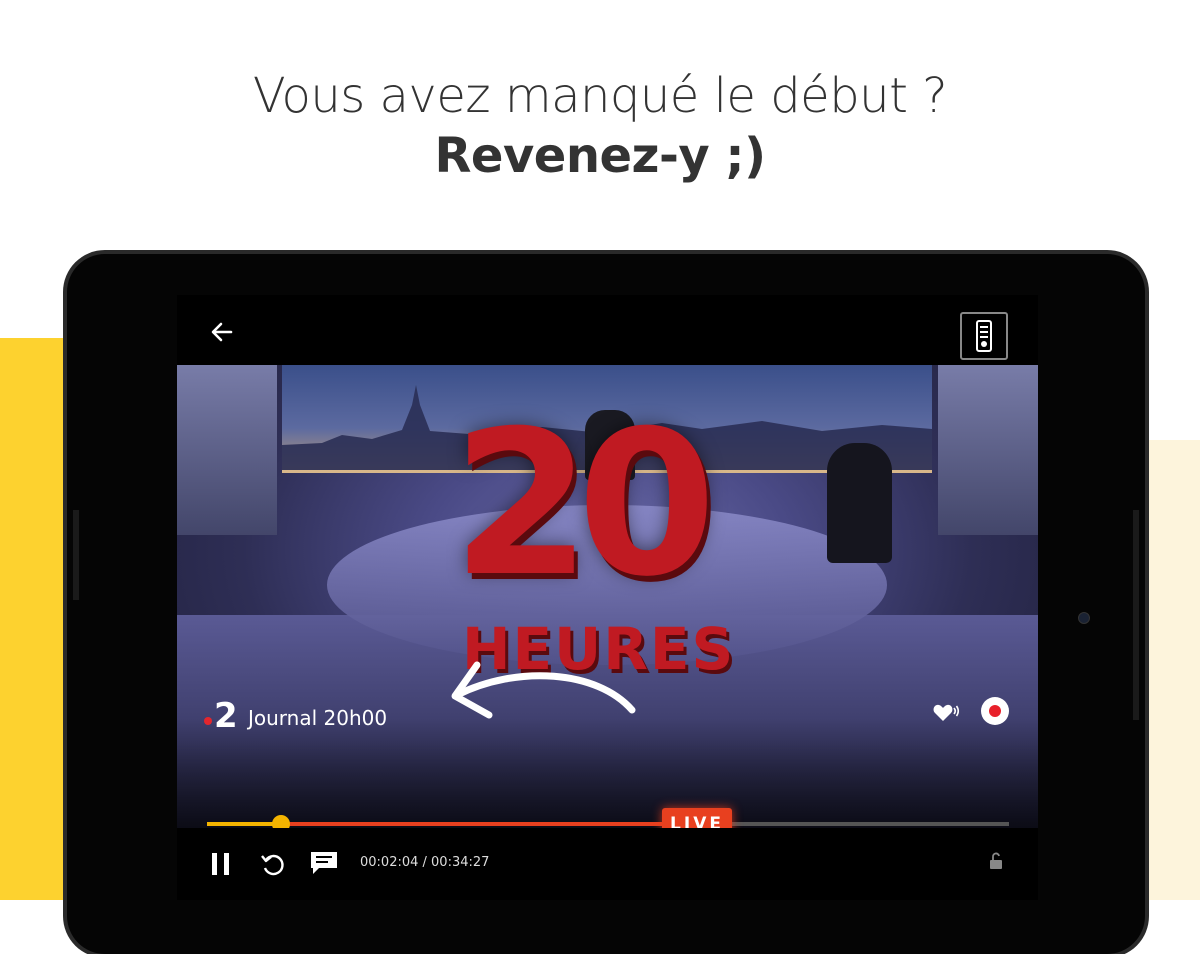 The height and width of the screenshot is (954, 1200). What do you see at coordinates (584, 504) in the screenshot?
I see `program-logo-number: 20` at bounding box center [584, 504].